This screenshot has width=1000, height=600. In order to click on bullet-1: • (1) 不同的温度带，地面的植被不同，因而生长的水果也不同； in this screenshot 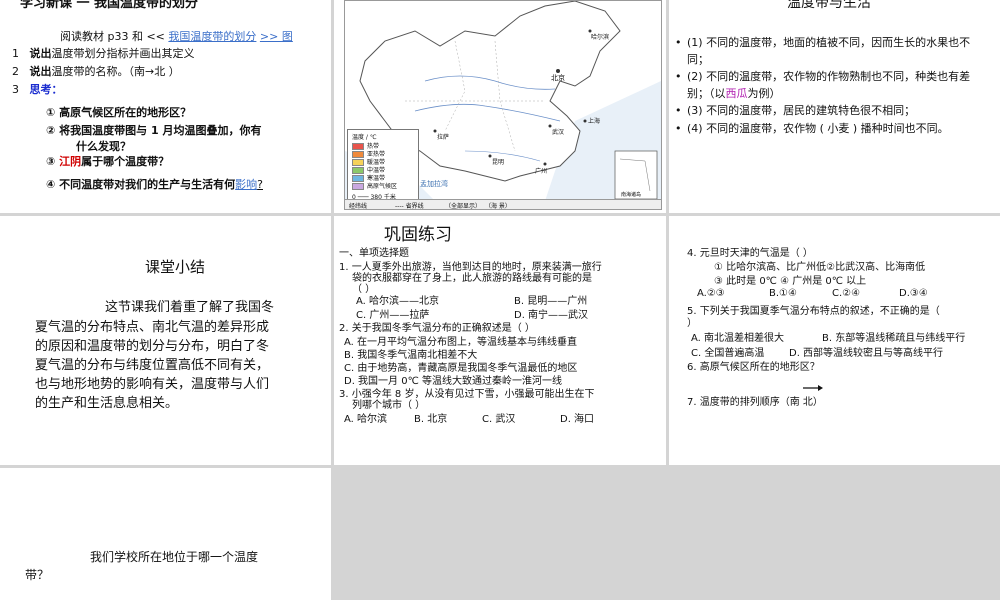, I will do `click(833, 51)`.